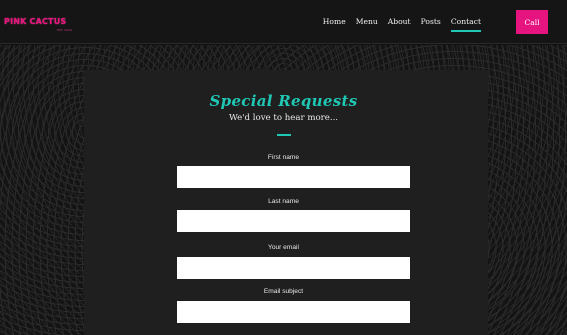 This screenshot has height=335, width=567. Describe the element at coordinates (283, 291) in the screenshot. I see `email-subject-label: Email subject` at that location.